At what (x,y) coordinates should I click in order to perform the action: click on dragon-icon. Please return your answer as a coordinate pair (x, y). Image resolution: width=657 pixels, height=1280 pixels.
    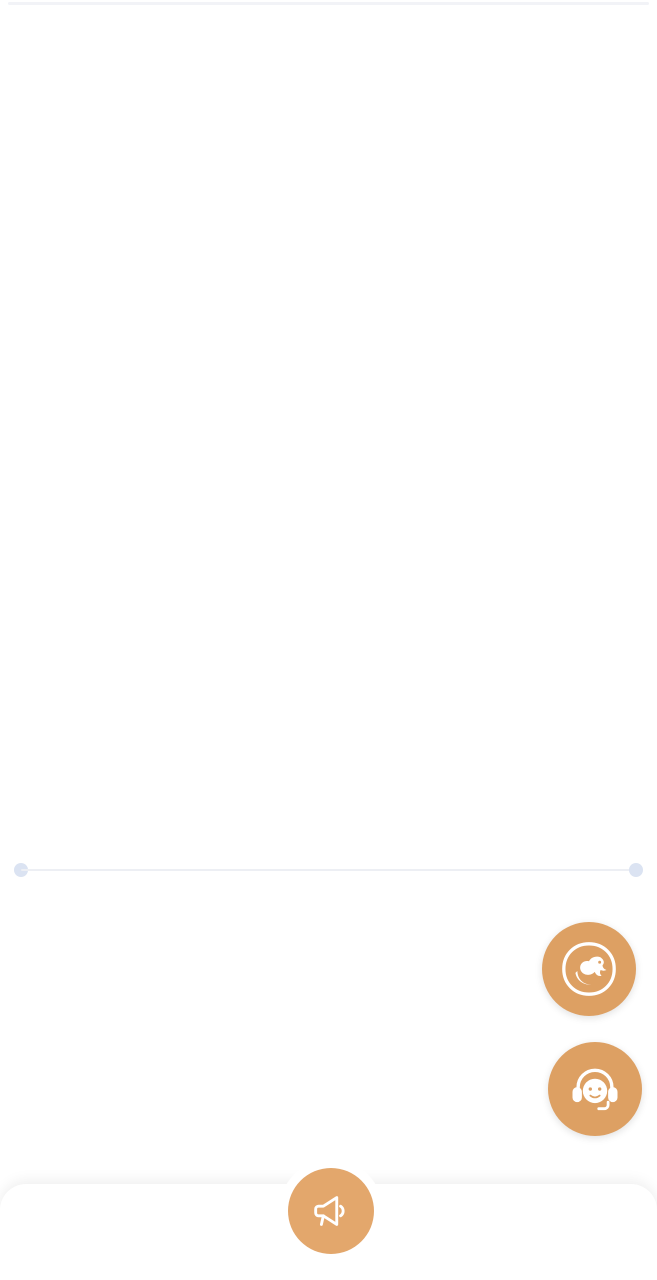
    Looking at the image, I should click on (589, 969).